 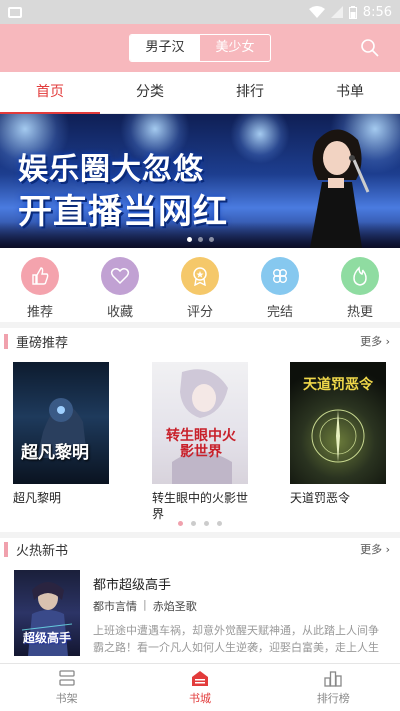 What do you see at coordinates (55, 453) in the screenshot?
I see `cover-title: 超凡黎明` at bounding box center [55, 453].